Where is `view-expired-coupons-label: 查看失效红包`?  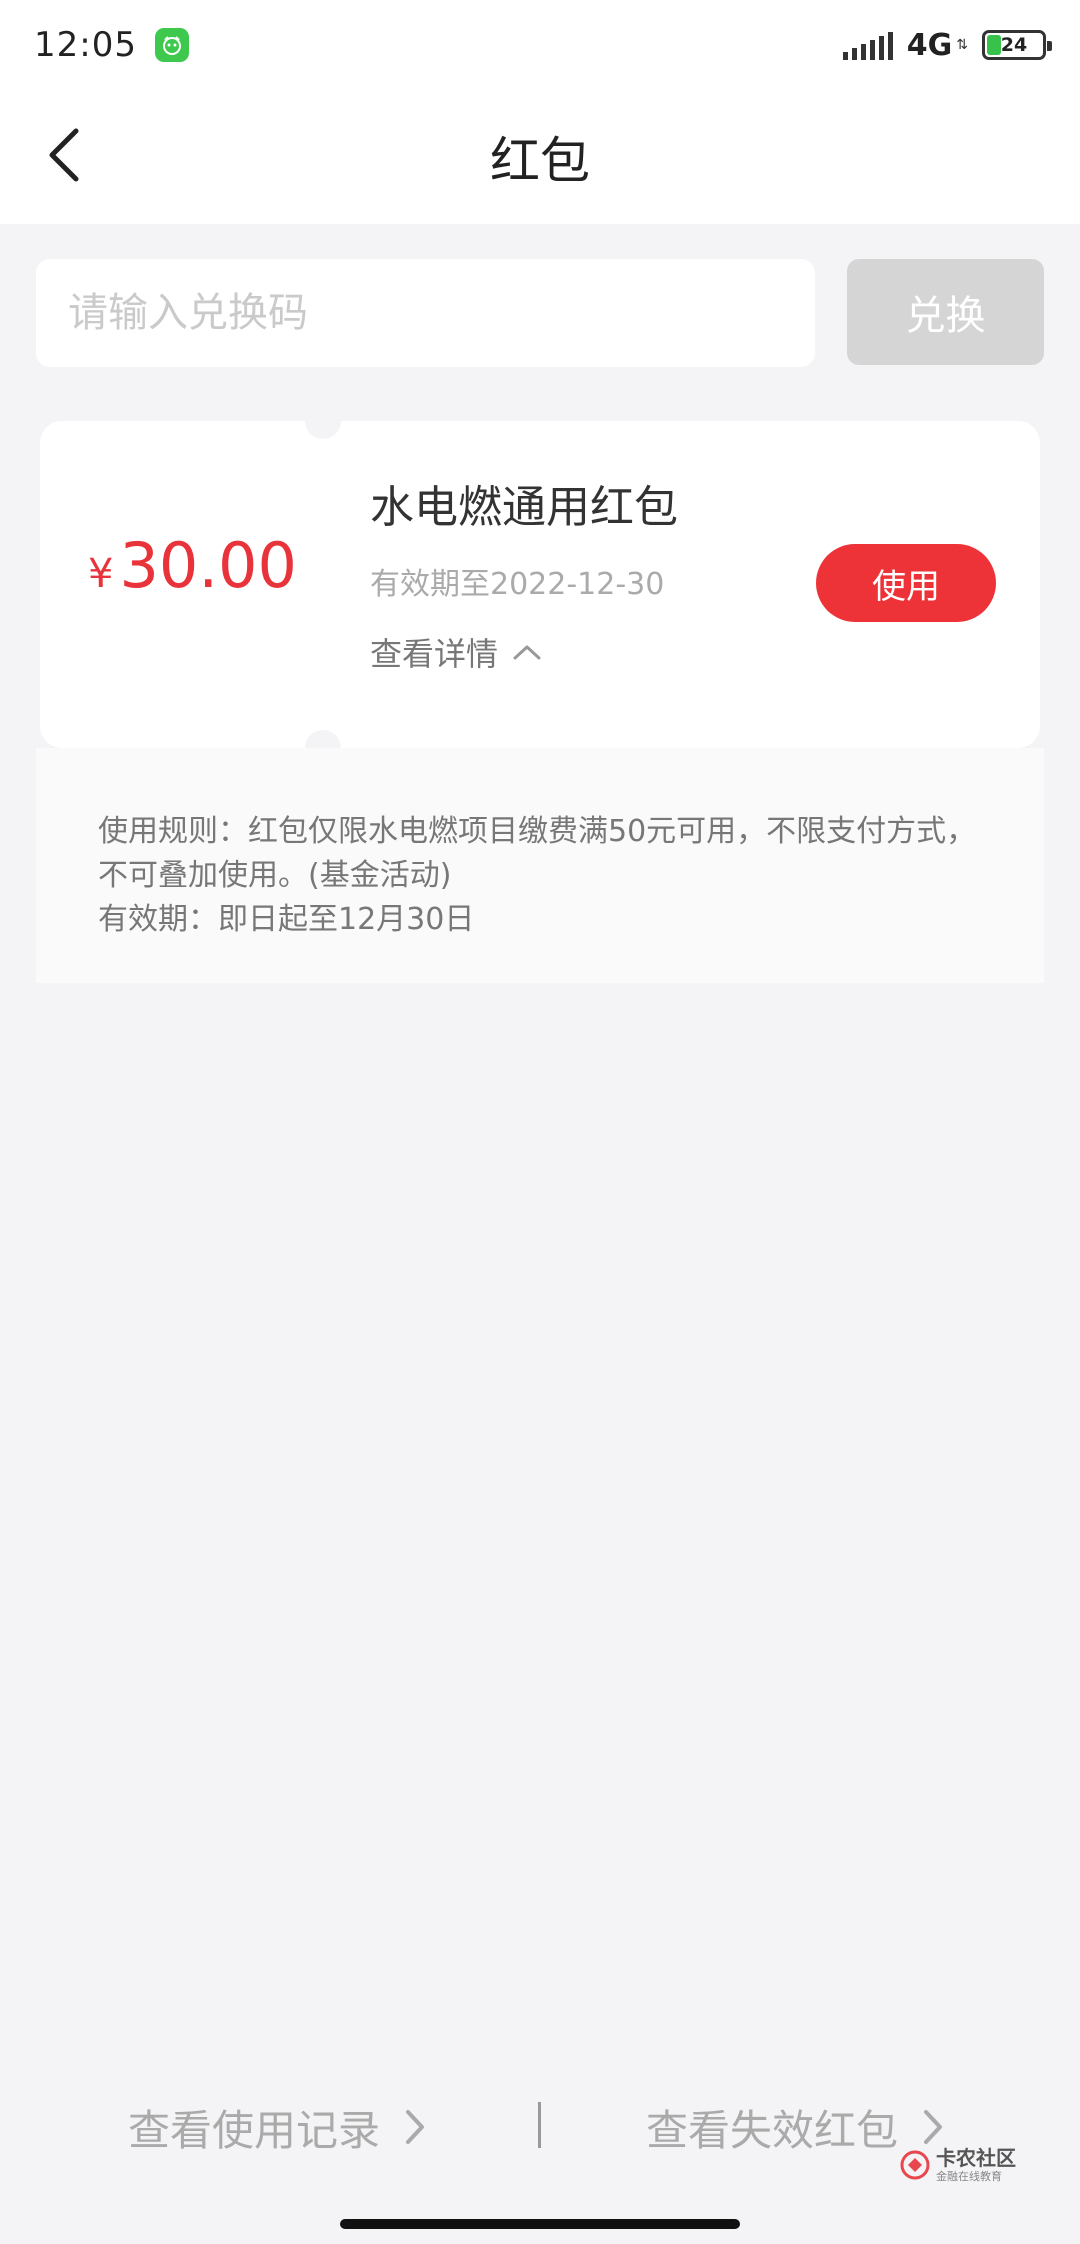
view-expired-coupons-label: 查看失效红包 is located at coordinates (772, 2130).